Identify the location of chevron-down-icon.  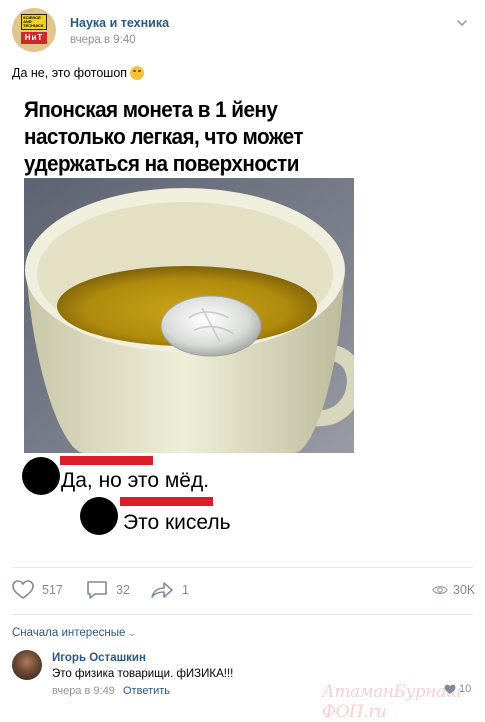
(462, 23).